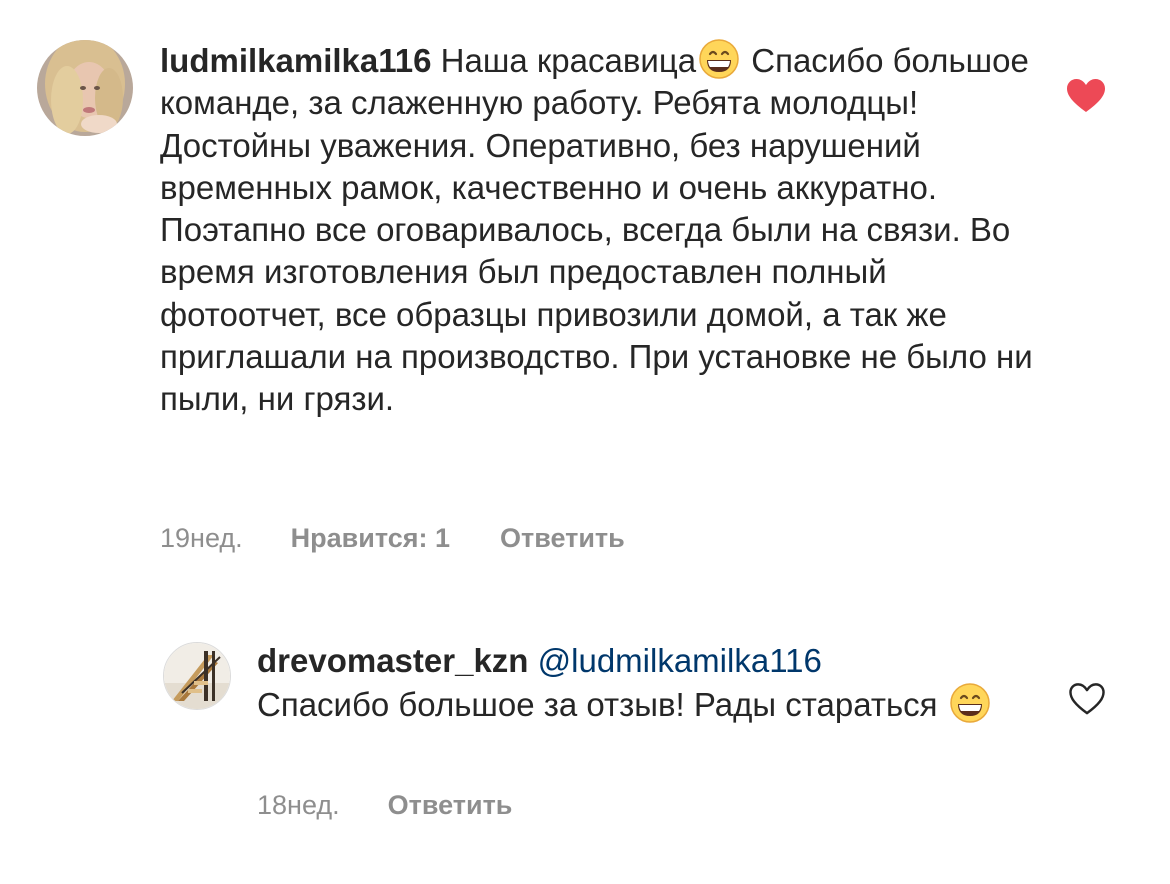  I want to click on comment-time: 19нед., so click(201, 538).